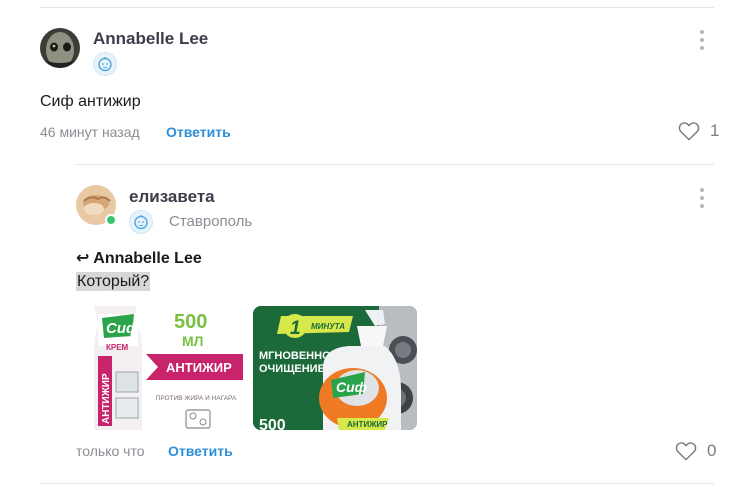 This screenshot has width=746, height=487. What do you see at coordinates (106, 398) in the screenshot?
I see `side-label: АНТИЖИР` at bounding box center [106, 398].